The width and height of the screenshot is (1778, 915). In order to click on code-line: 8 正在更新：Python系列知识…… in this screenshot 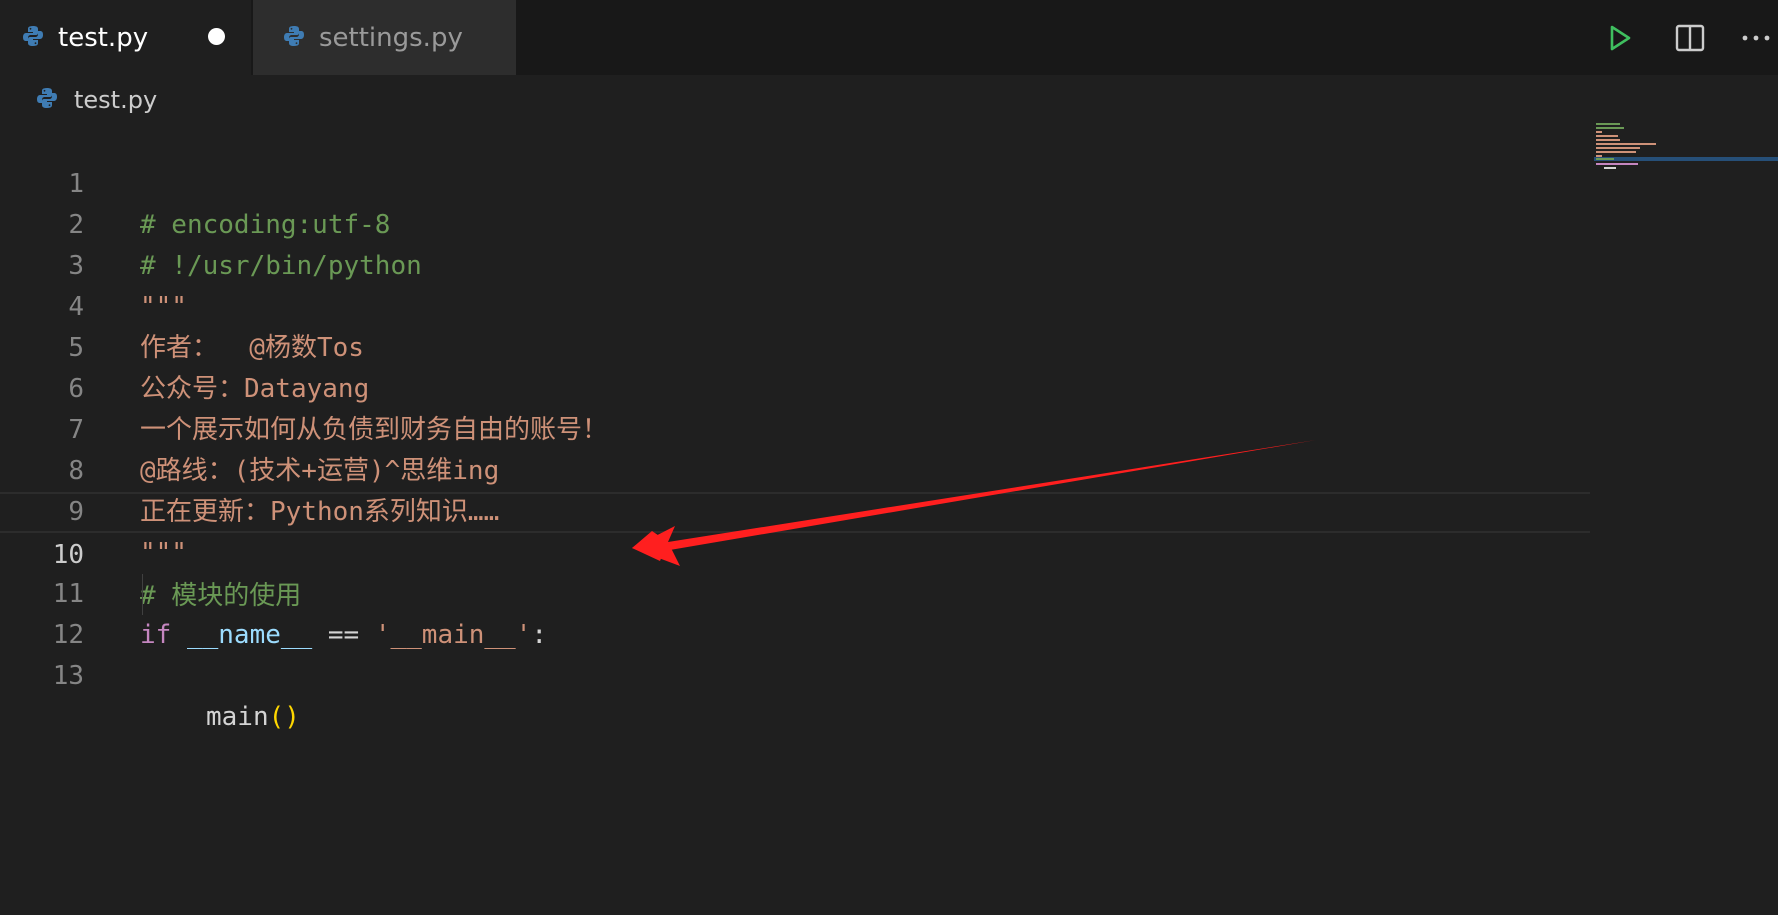, I will do `click(795, 468)`.